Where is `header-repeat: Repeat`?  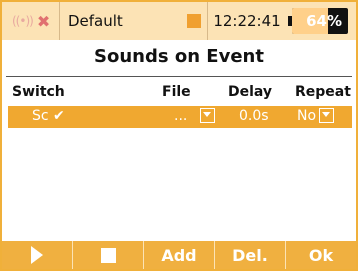
header-repeat: Repeat is located at coordinates (323, 92).